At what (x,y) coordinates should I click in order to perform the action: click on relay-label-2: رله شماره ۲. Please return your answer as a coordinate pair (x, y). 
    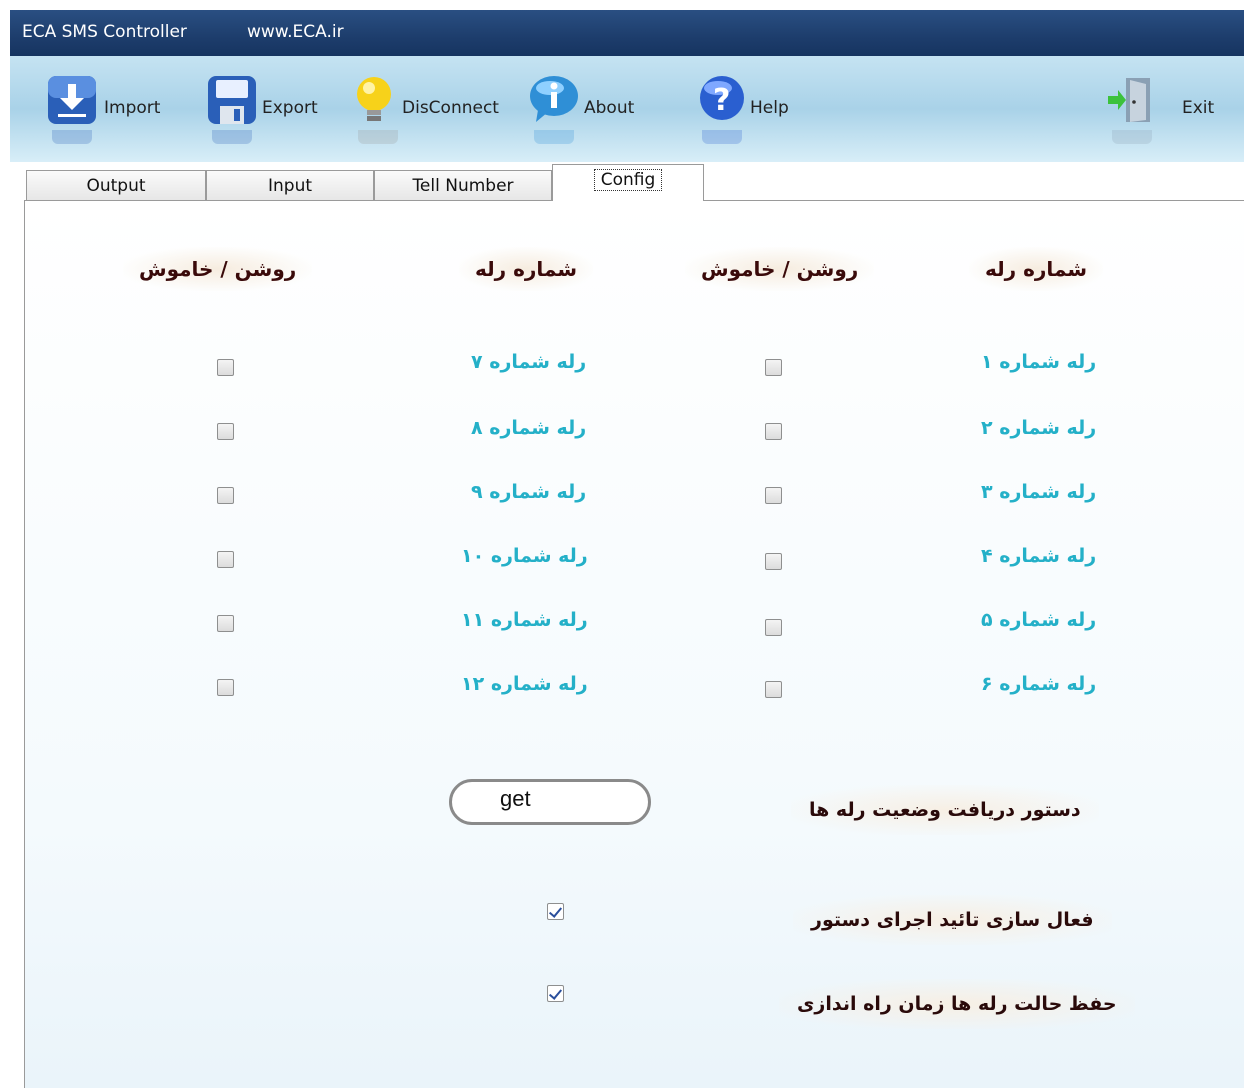
    Looking at the image, I should click on (1039, 428).